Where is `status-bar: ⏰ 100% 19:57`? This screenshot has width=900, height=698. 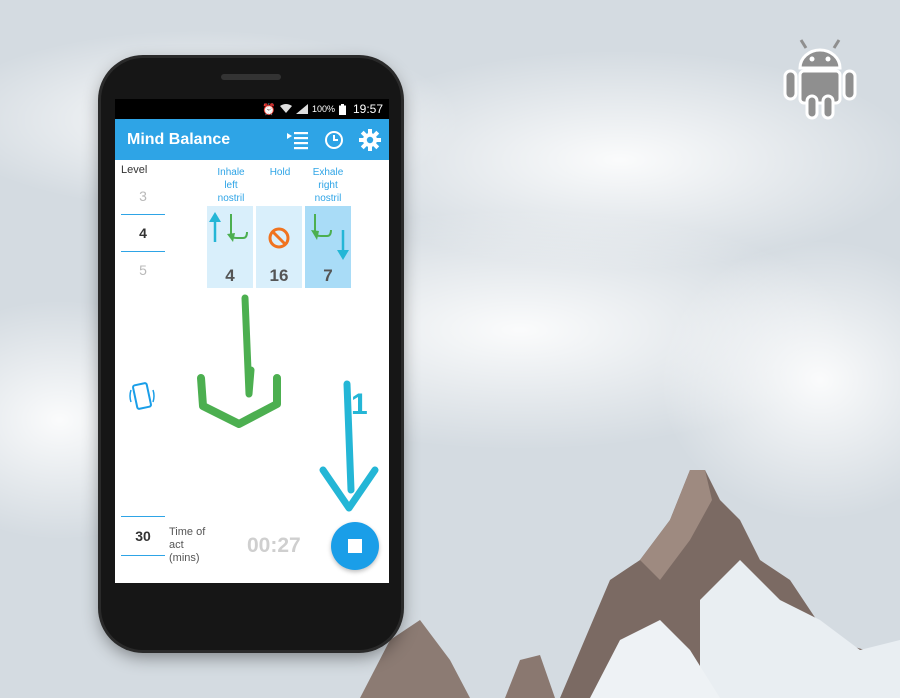
status-bar: ⏰ 100% 19:57 is located at coordinates (252, 109).